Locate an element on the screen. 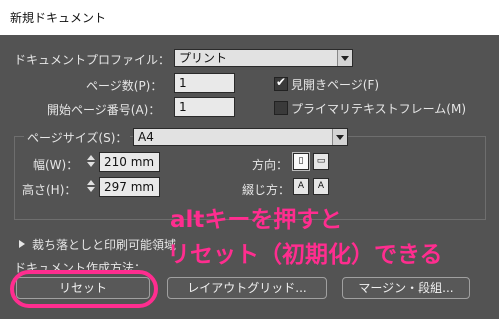 This screenshot has width=499, height=319. page-size-select: A4 is located at coordinates (240, 137).